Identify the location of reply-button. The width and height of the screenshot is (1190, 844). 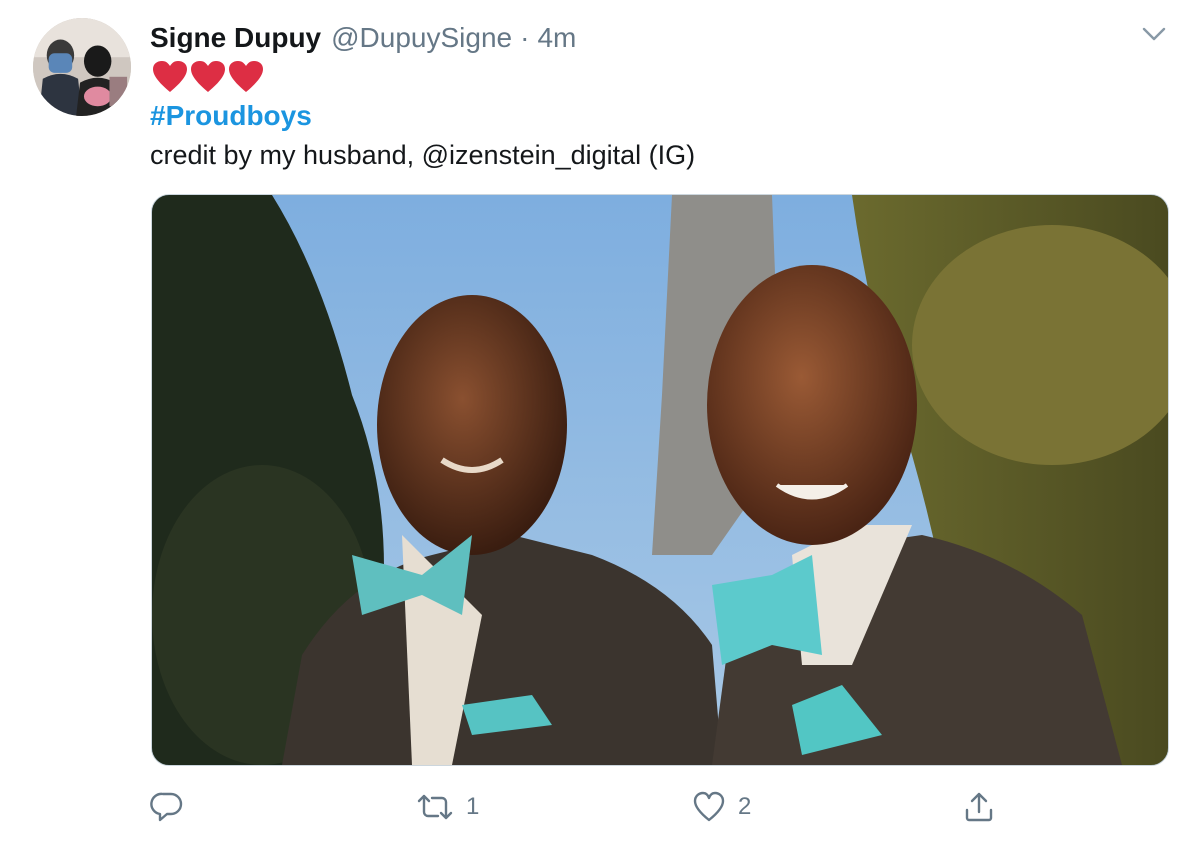
(173, 807).